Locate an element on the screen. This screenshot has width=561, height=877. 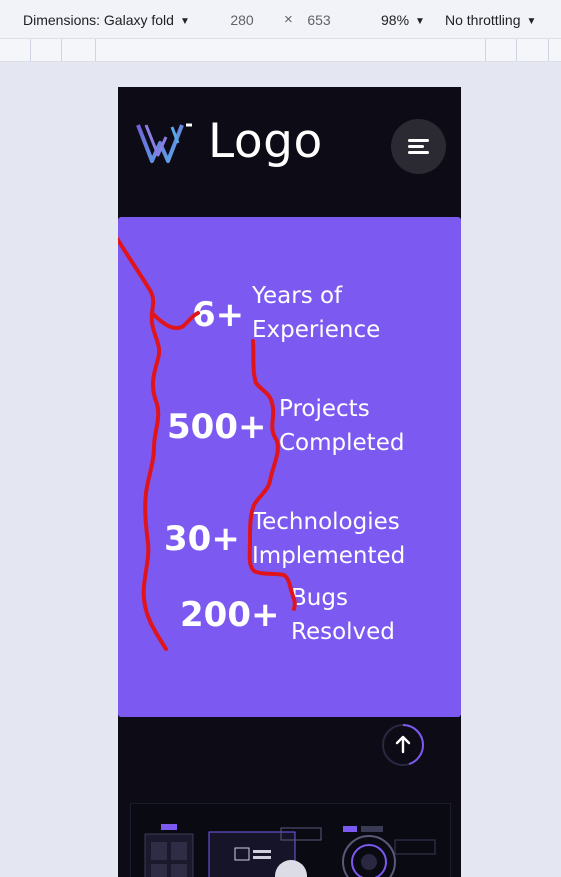
zoom-label: 98% is located at coordinates (395, 20).